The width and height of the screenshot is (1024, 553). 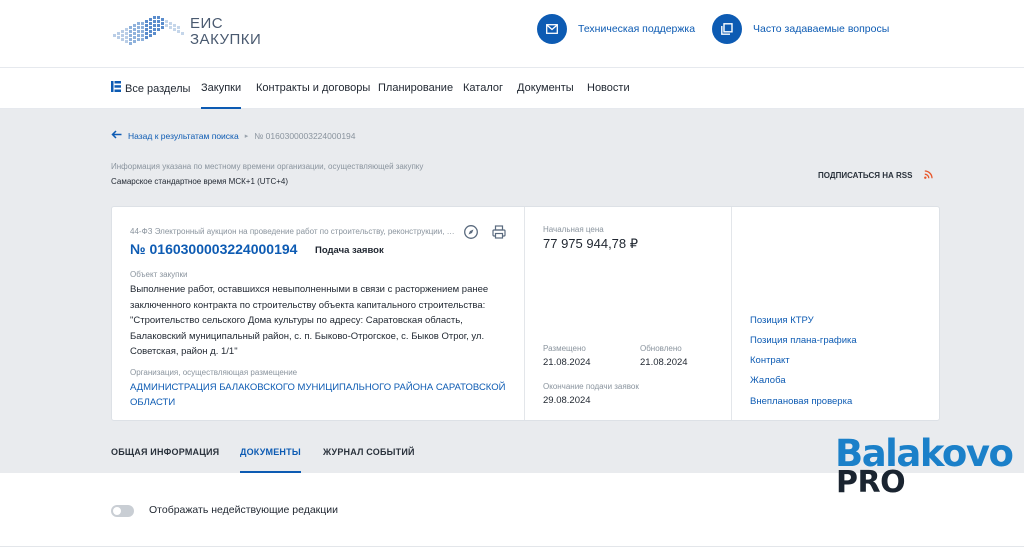 What do you see at coordinates (415, 88) in the screenshot?
I see `nav-item-planning: Планирование` at bounding box center [415, 88].